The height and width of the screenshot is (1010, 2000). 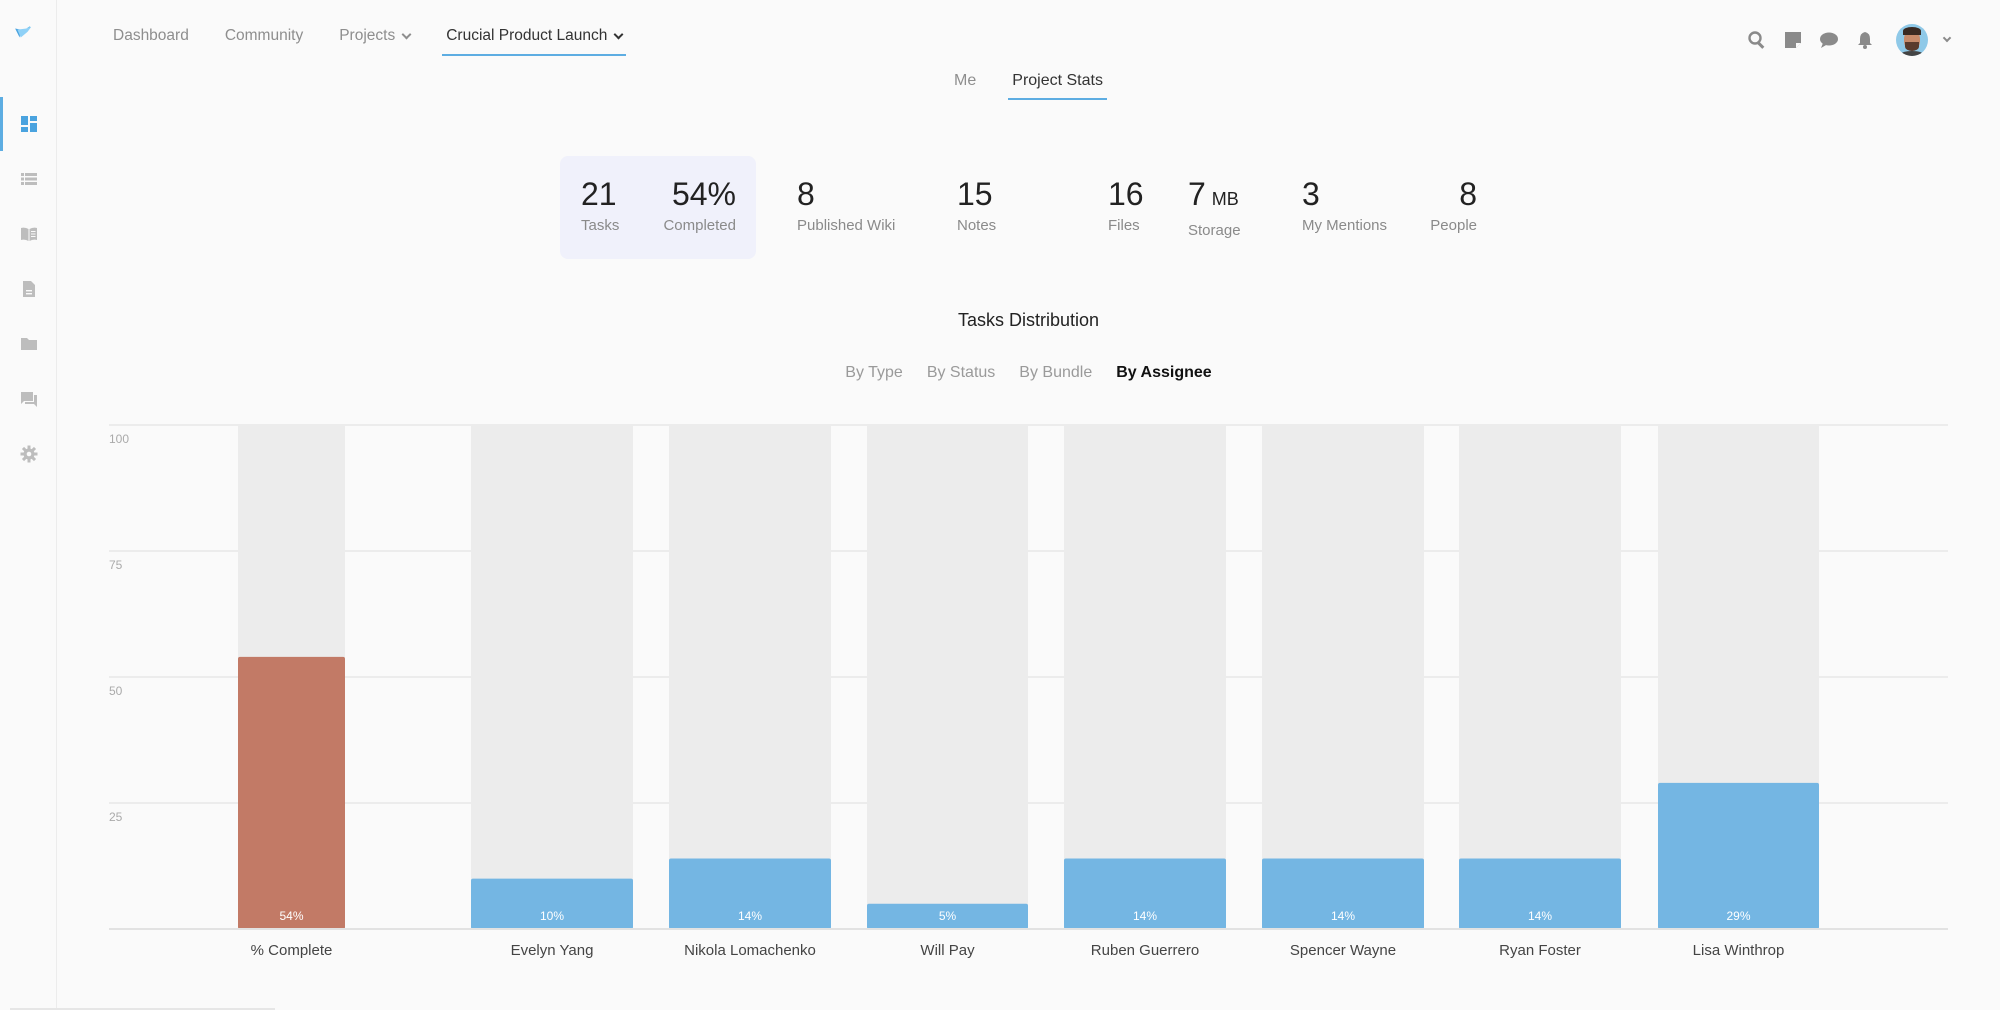 I want to click on category-label: Ruben Guerrero, so click(x=1145, y=950).